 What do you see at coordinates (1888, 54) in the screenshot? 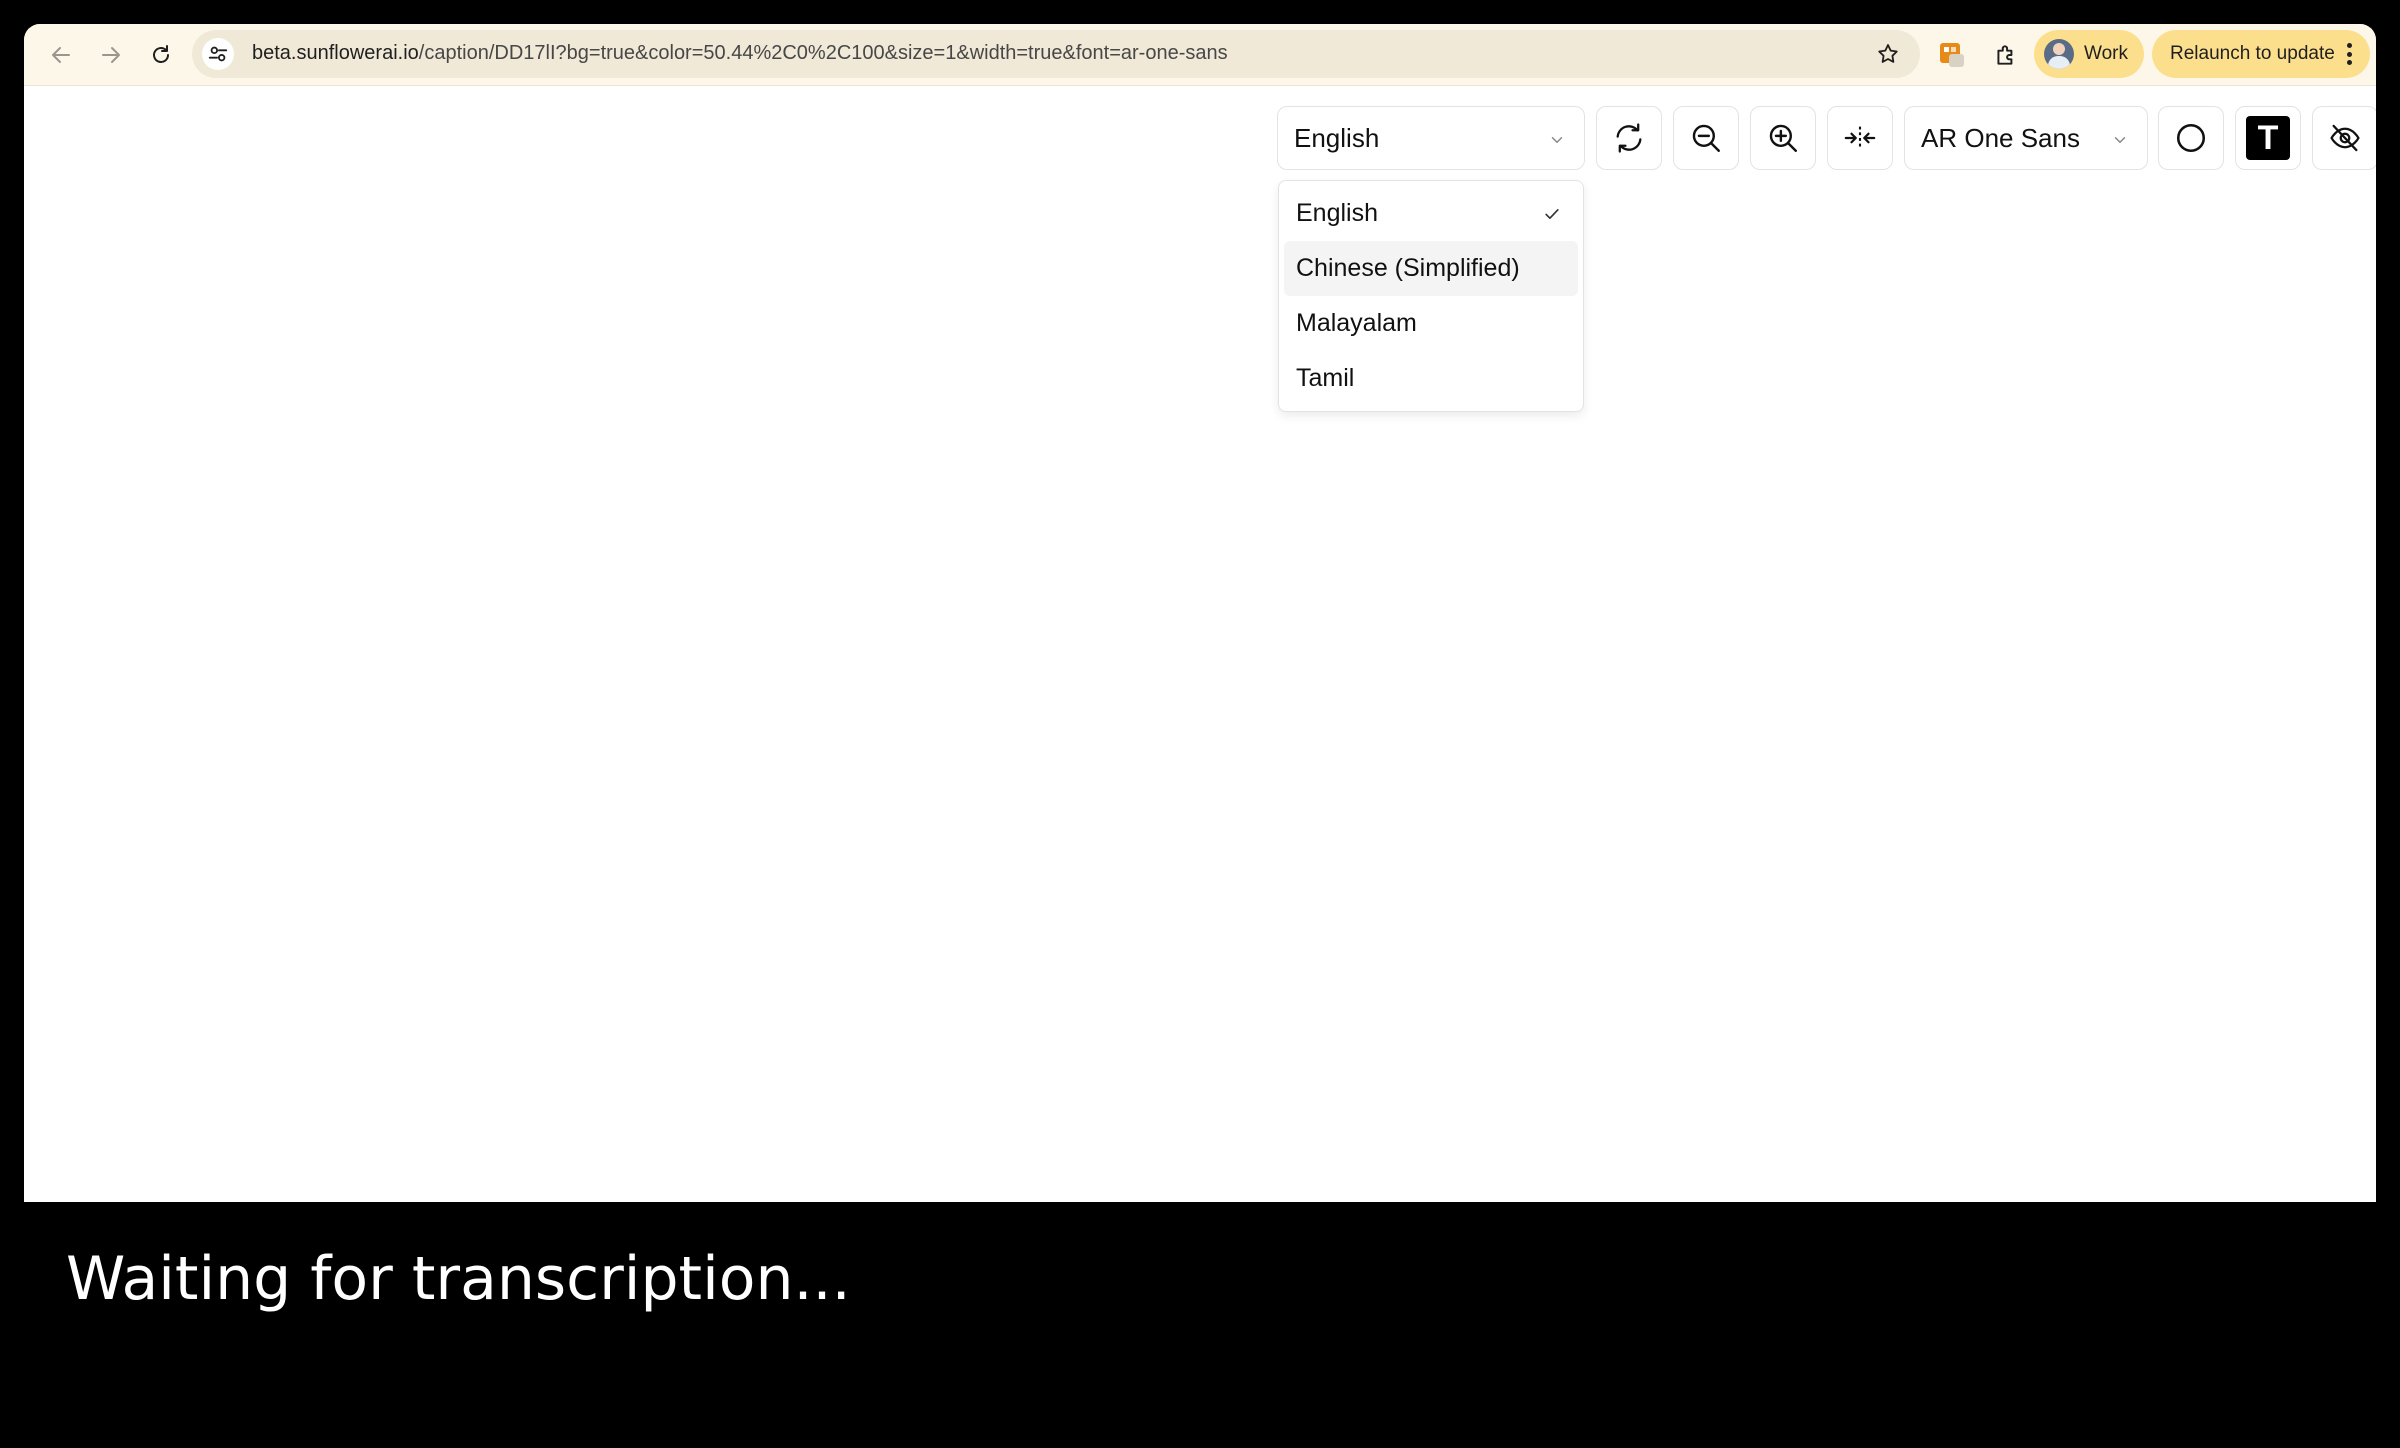
I see `bookmark-star-icon` at bounding box center [1888, 54].